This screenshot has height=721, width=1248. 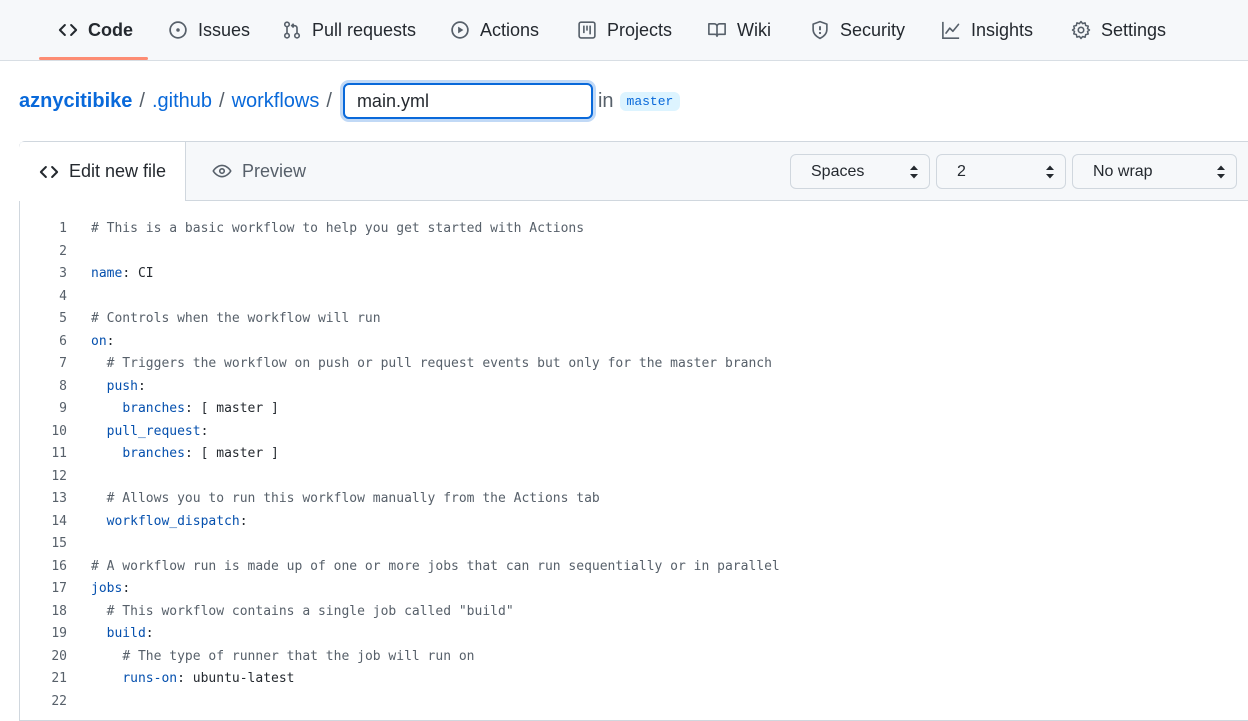 I want to click on tab-label: Wiki, so click(x=754, y=29).